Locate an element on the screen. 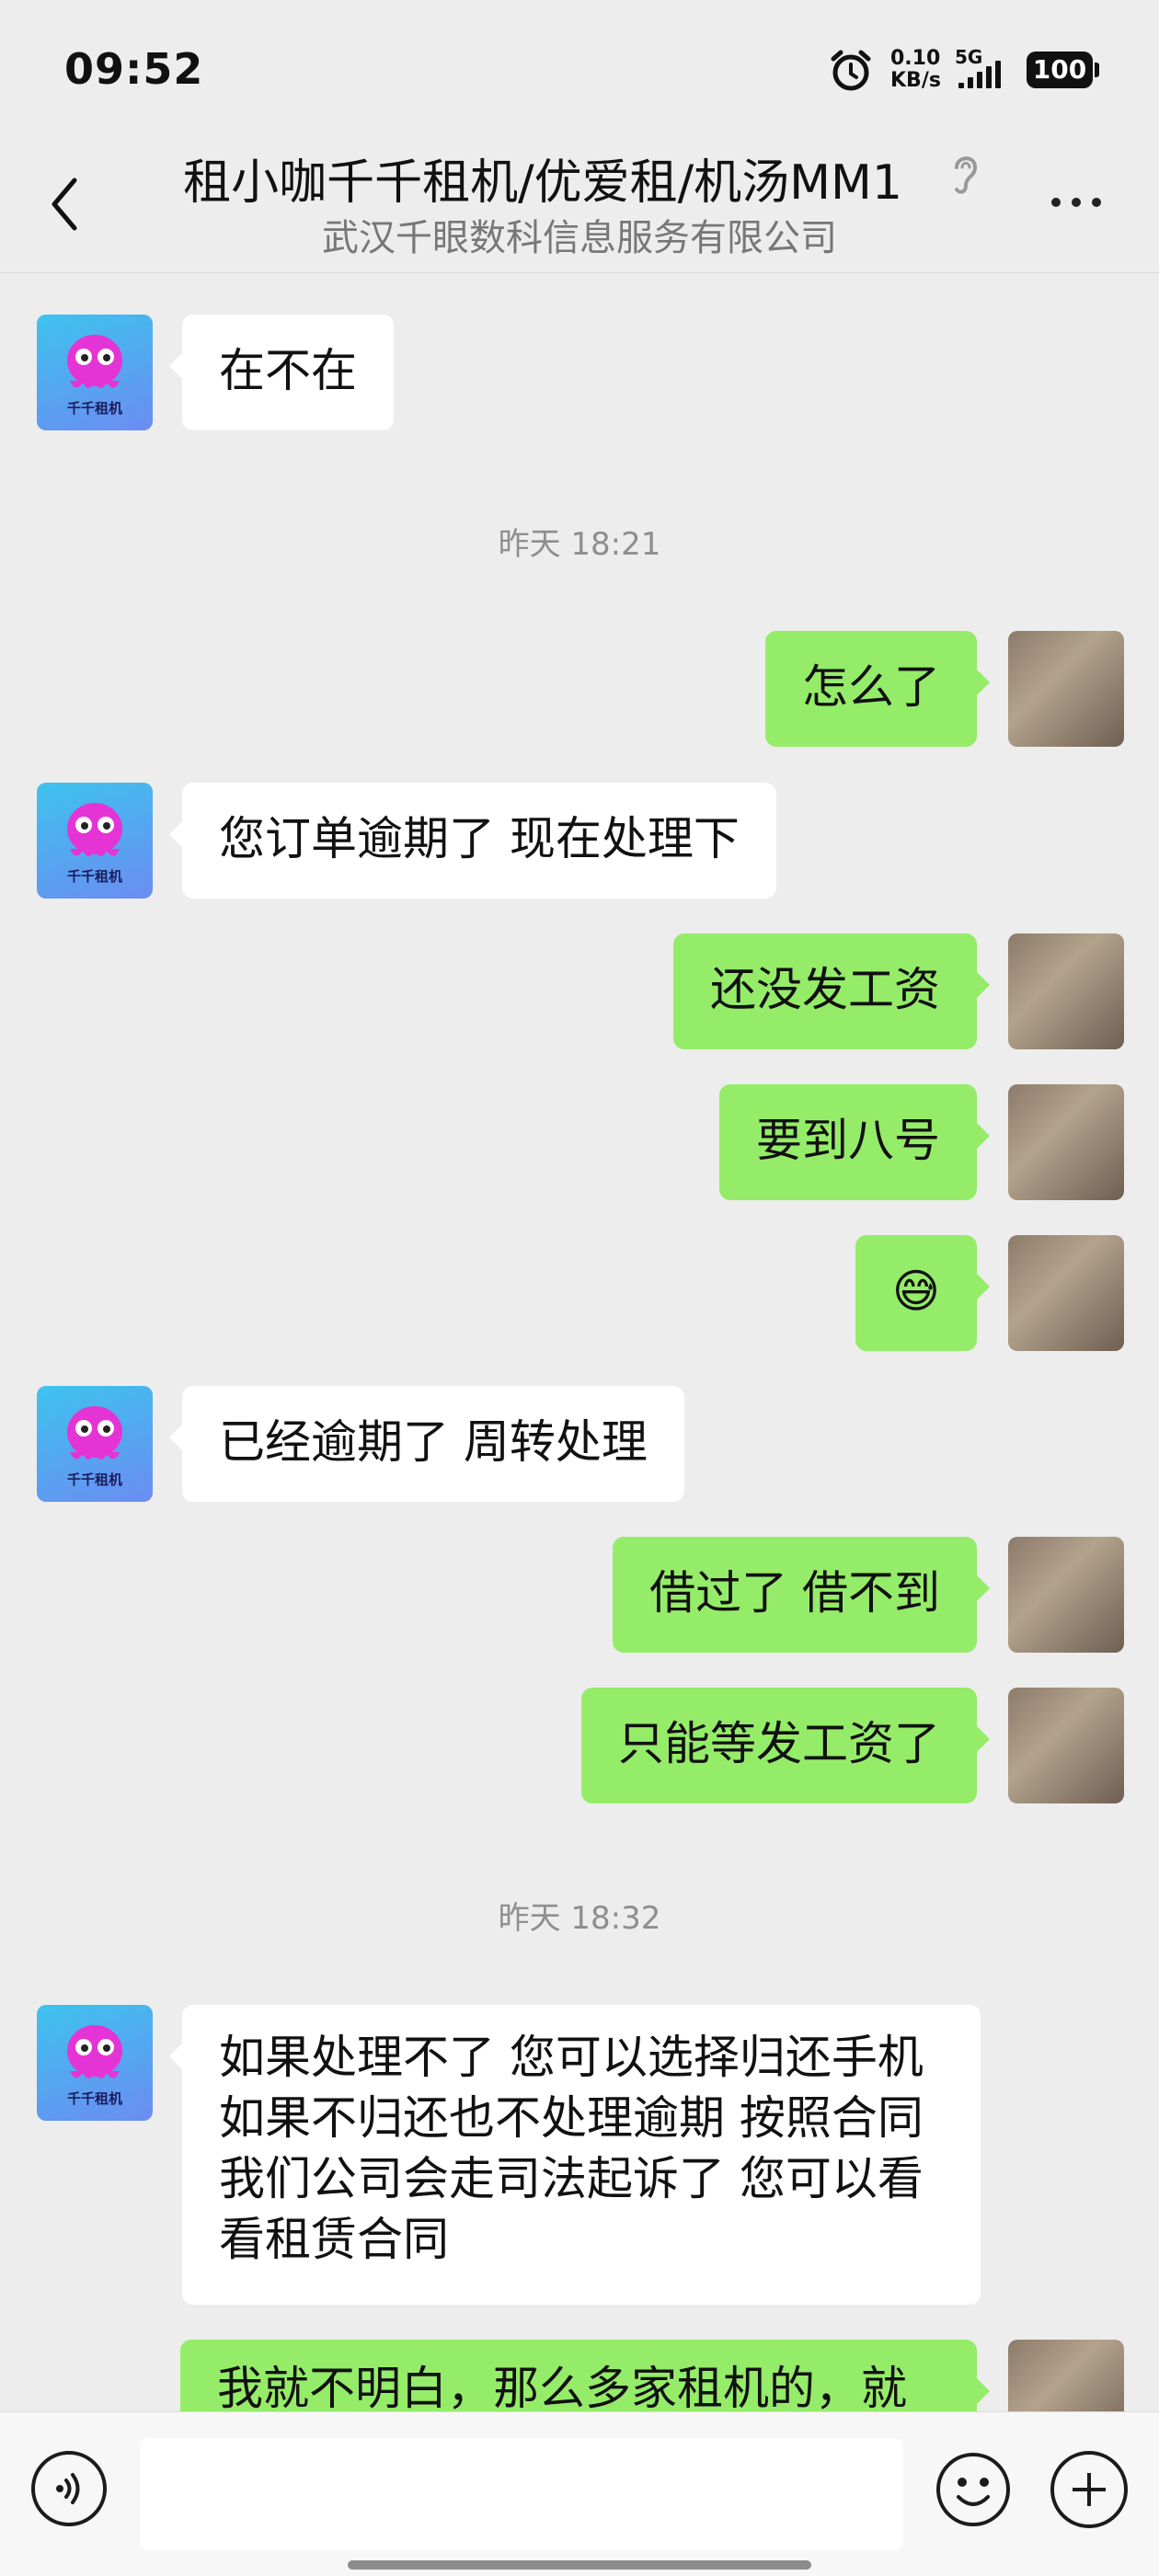  chat-header: 租小咖千千租机/优爱租/机汤MM1 武汉千眼数科信息服务有限公司 is located at coordinates (579, 206).